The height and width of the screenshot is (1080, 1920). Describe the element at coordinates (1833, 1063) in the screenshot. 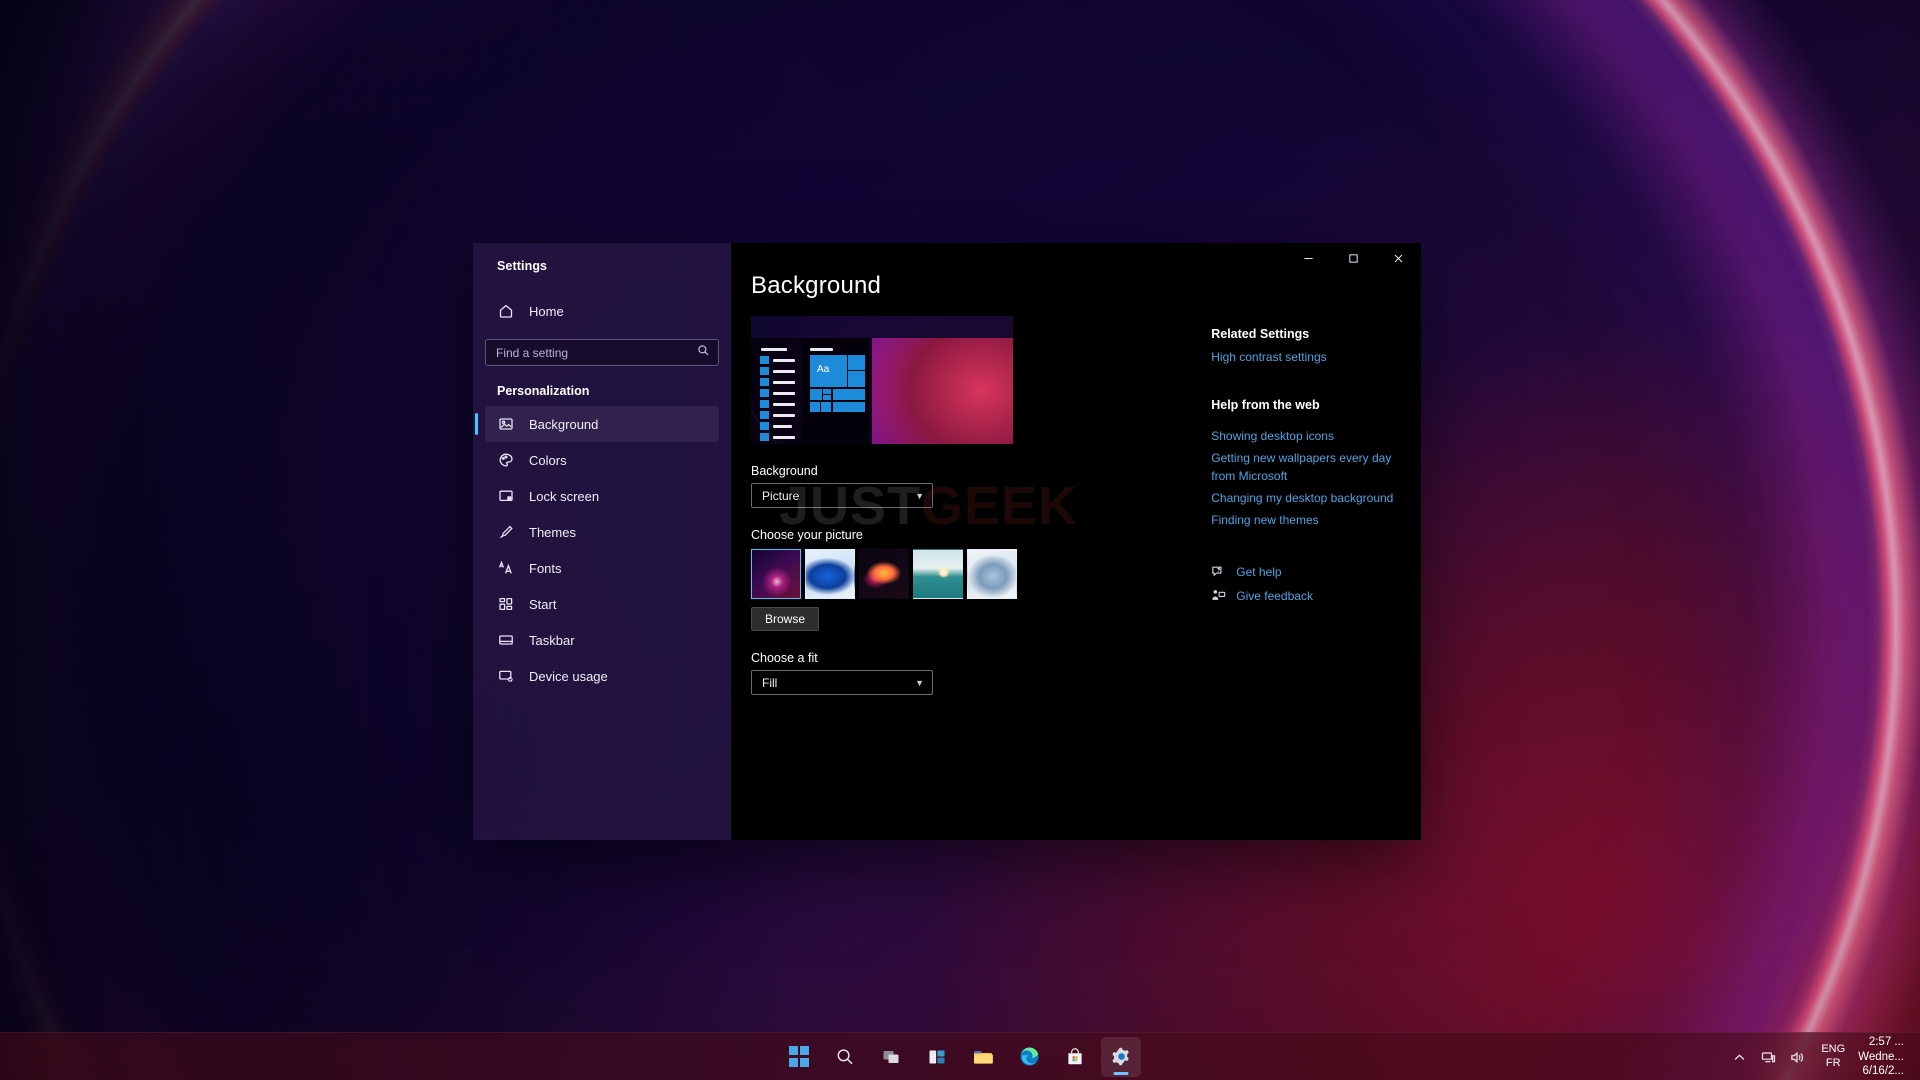

I see `language-bottom: FR` at that location.